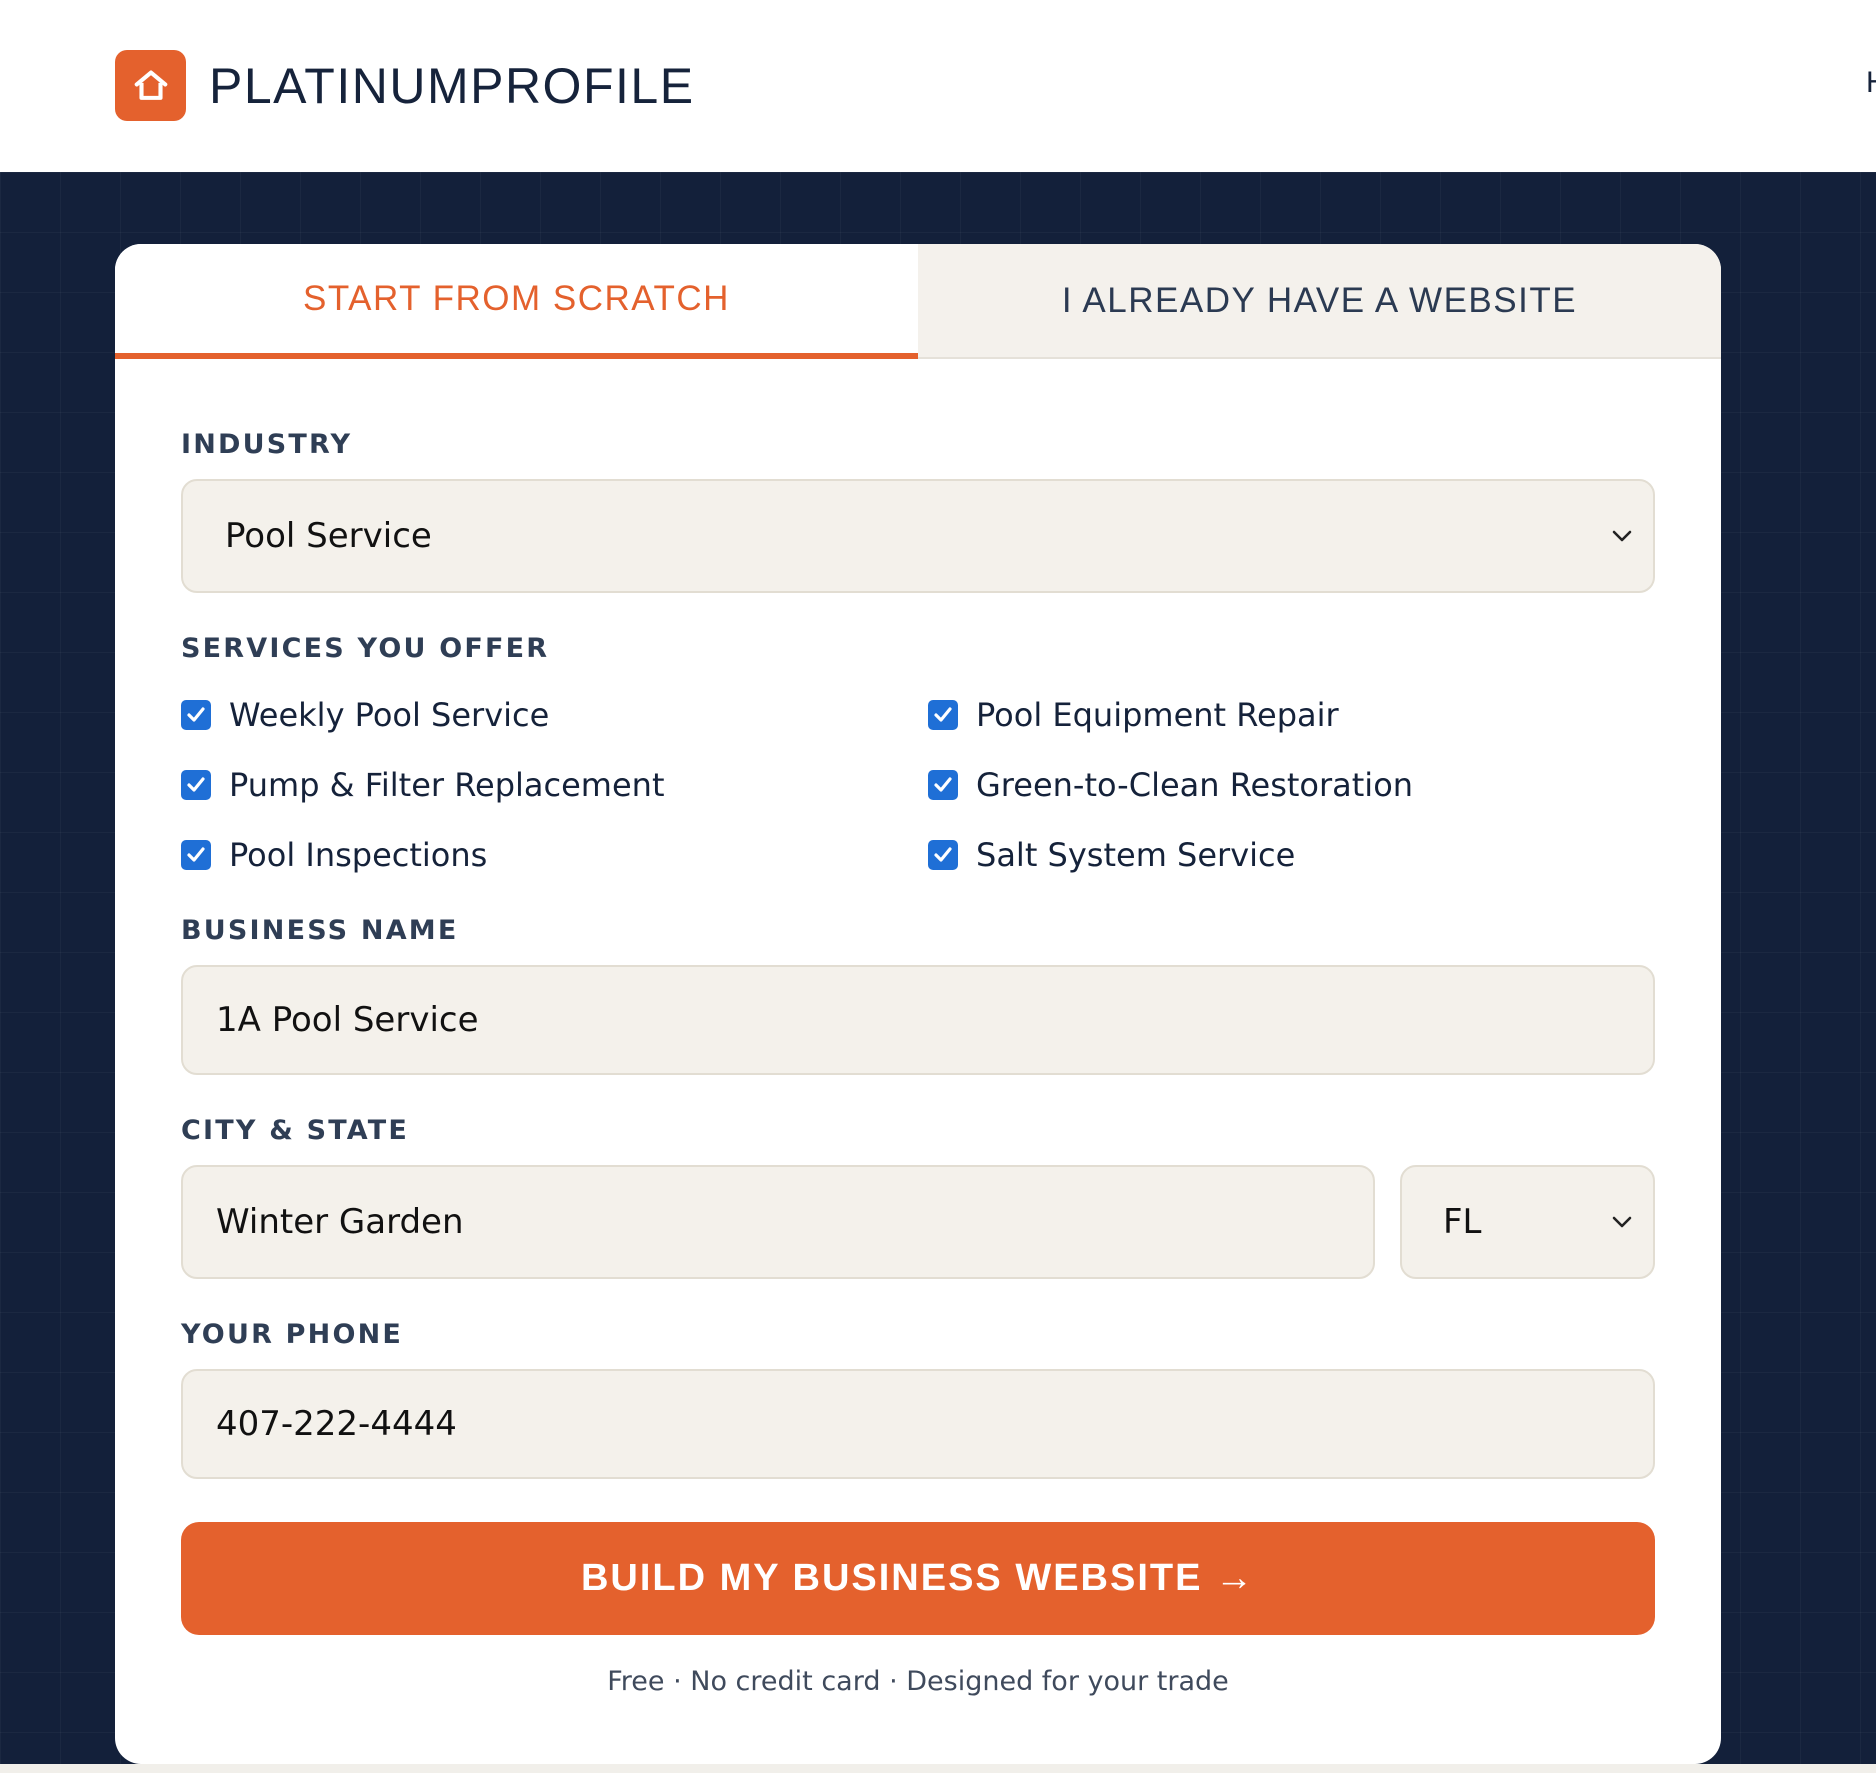  I want to click on business-name-label: BUSINESS NAME, so click(320, 930).